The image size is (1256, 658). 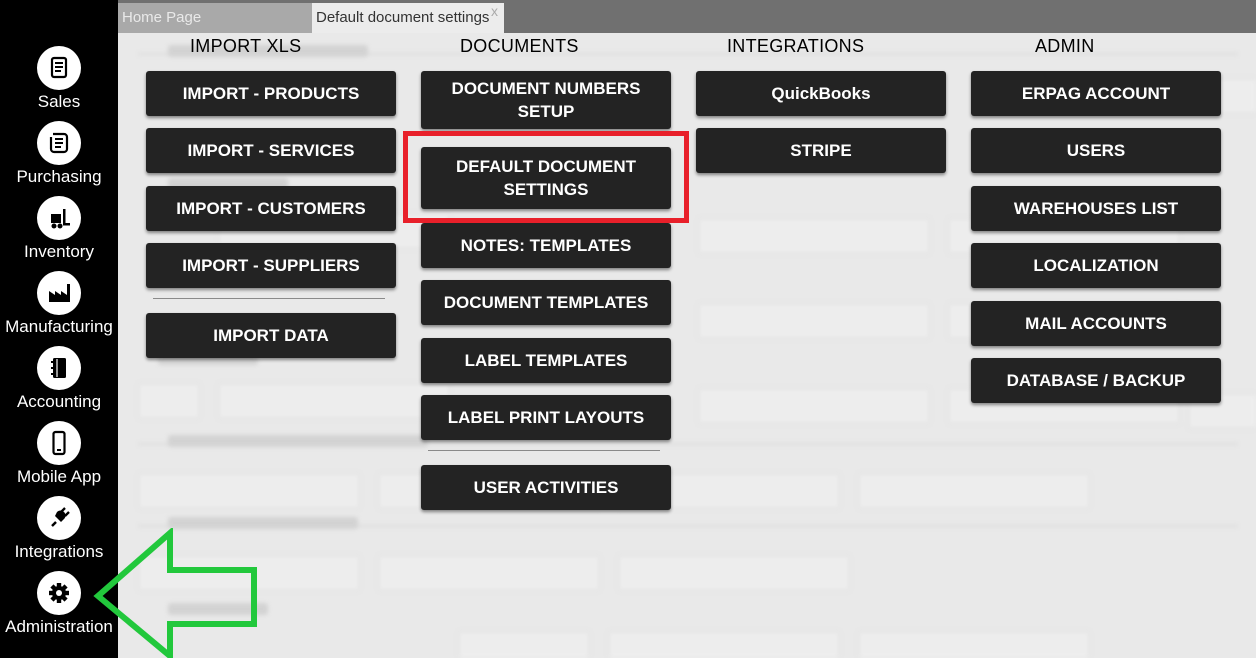 I want to click on document-numbers-setup-button: DOCUMENT NUMBERS SETUP, so click(x=546, y=100).